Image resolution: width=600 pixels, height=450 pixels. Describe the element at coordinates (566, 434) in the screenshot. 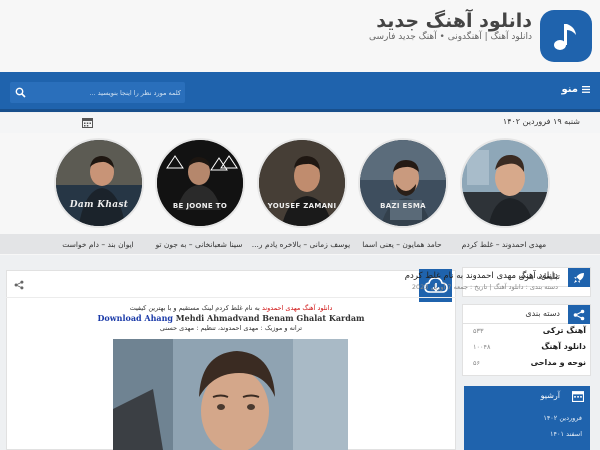

I see `archive-link: اسفند ۱۴۰۱` at that location.